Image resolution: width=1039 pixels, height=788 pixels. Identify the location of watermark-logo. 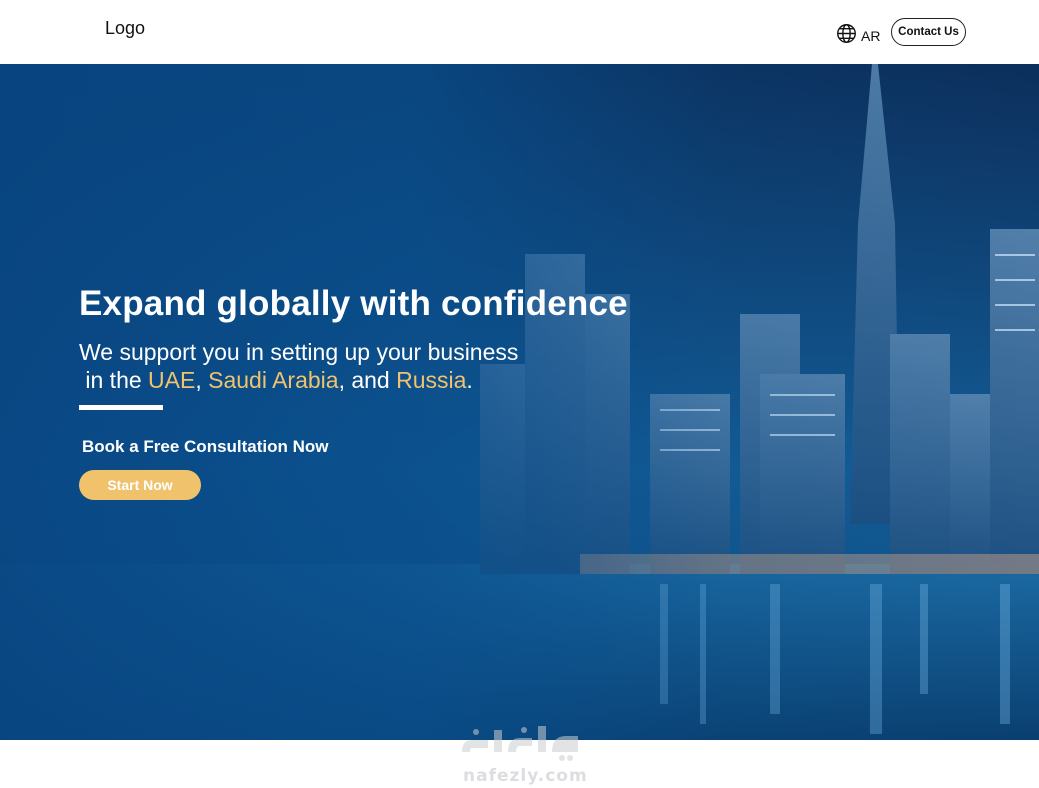
(520, 743).